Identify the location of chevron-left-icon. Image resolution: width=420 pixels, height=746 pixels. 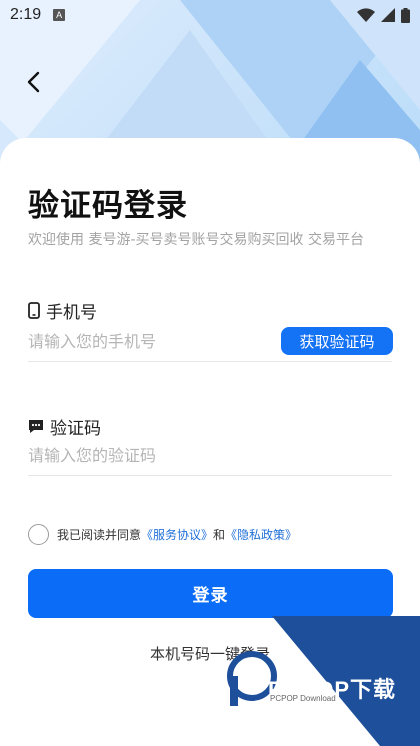
(33, 82).